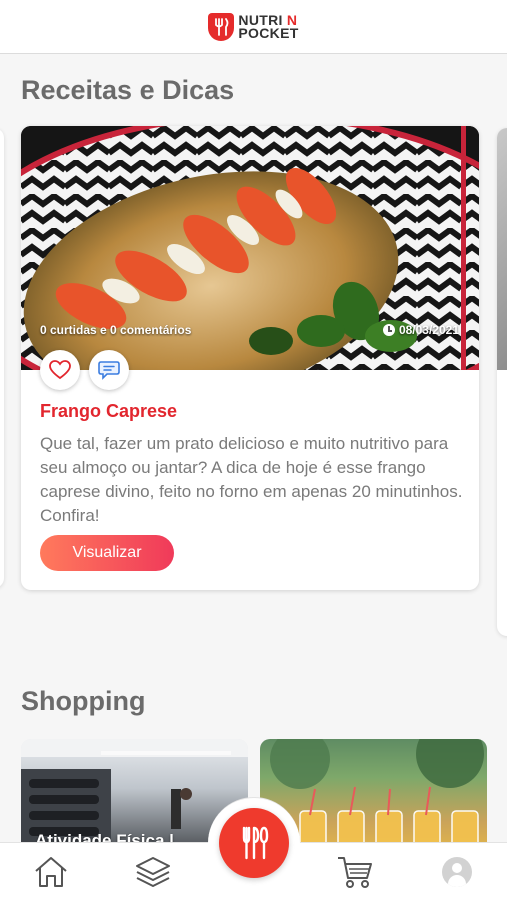 This screenshot has width=507, height=900. What do you see at coordinates (83, 701) in the screenshot?
I see `shopping-section-title: Shopping` at bounding box center [83, 701].